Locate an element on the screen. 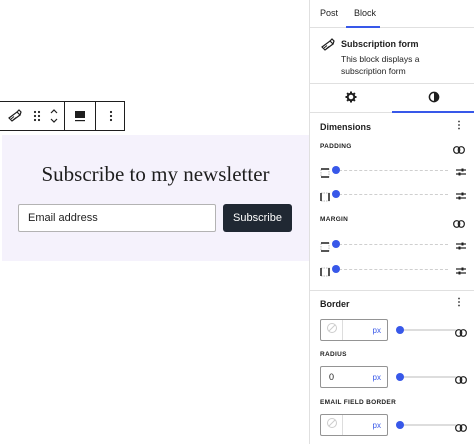 This screenshot has width=474, height=444. email-field-border-unit: px is located at coordinates (380, 425).